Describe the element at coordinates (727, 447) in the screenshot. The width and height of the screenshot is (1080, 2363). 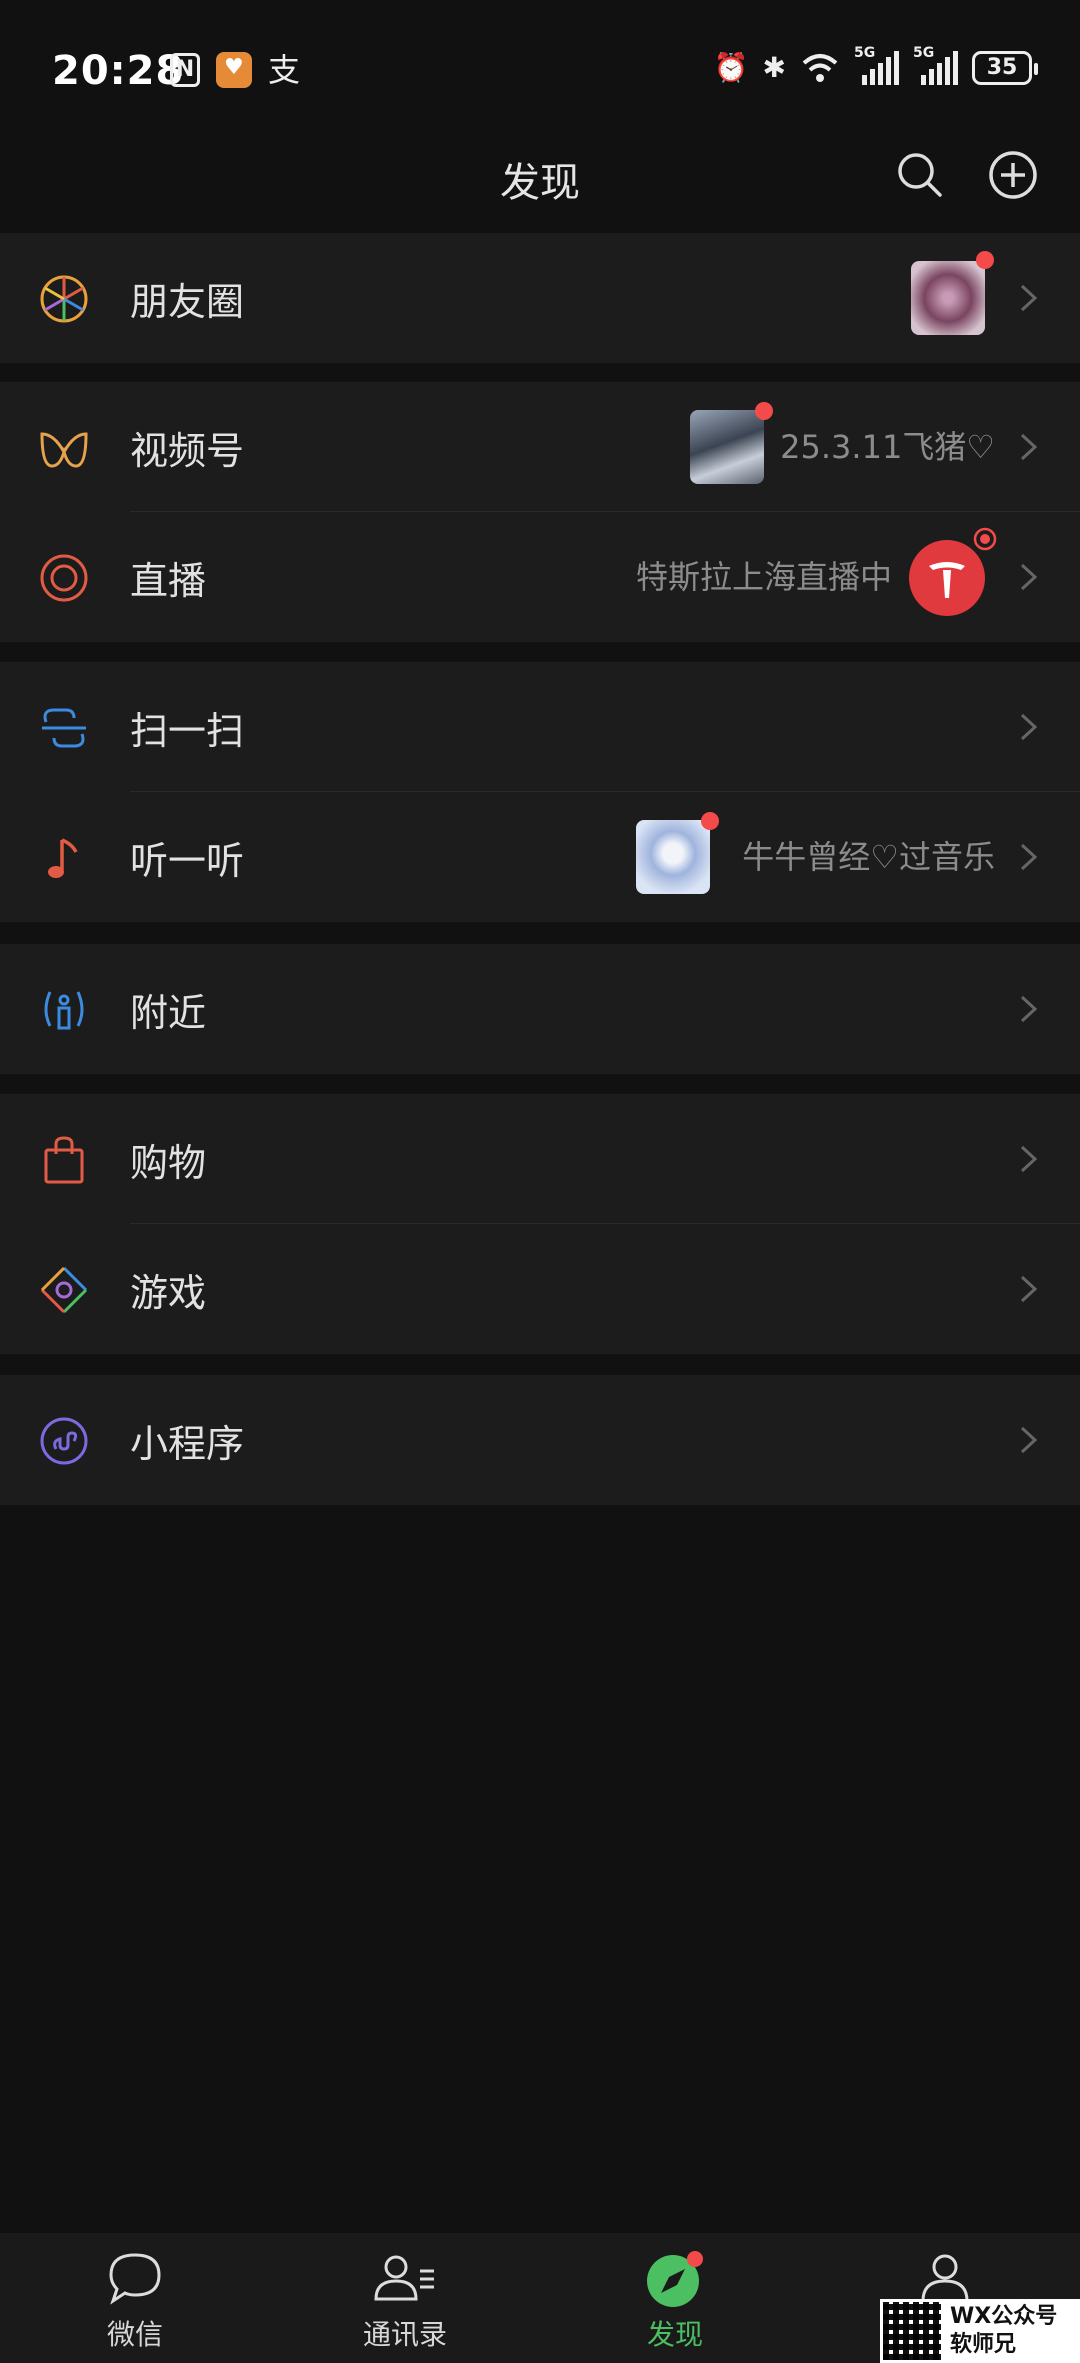
I see `channels-thumbnail` at that location.